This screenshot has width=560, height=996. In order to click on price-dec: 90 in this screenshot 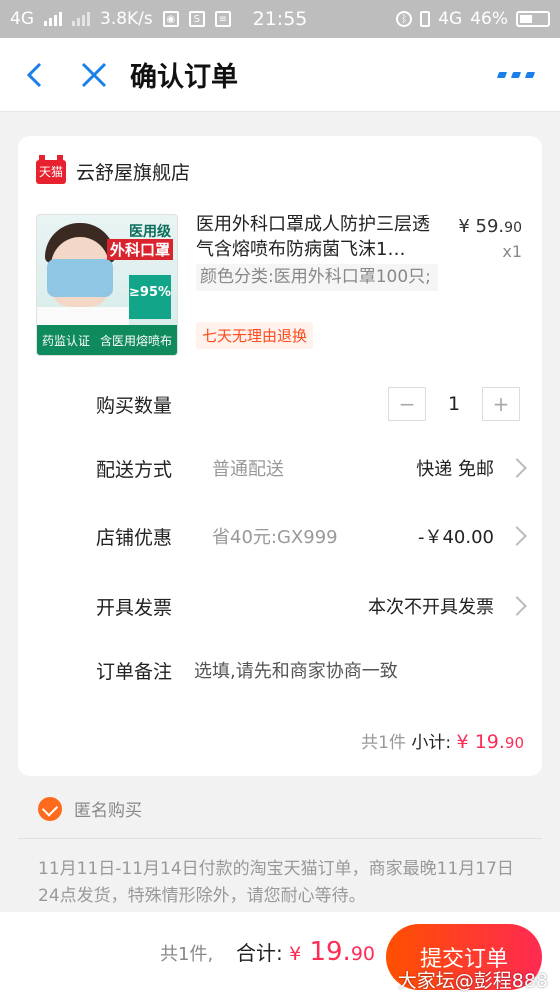, I will do `click(513, 228)`.